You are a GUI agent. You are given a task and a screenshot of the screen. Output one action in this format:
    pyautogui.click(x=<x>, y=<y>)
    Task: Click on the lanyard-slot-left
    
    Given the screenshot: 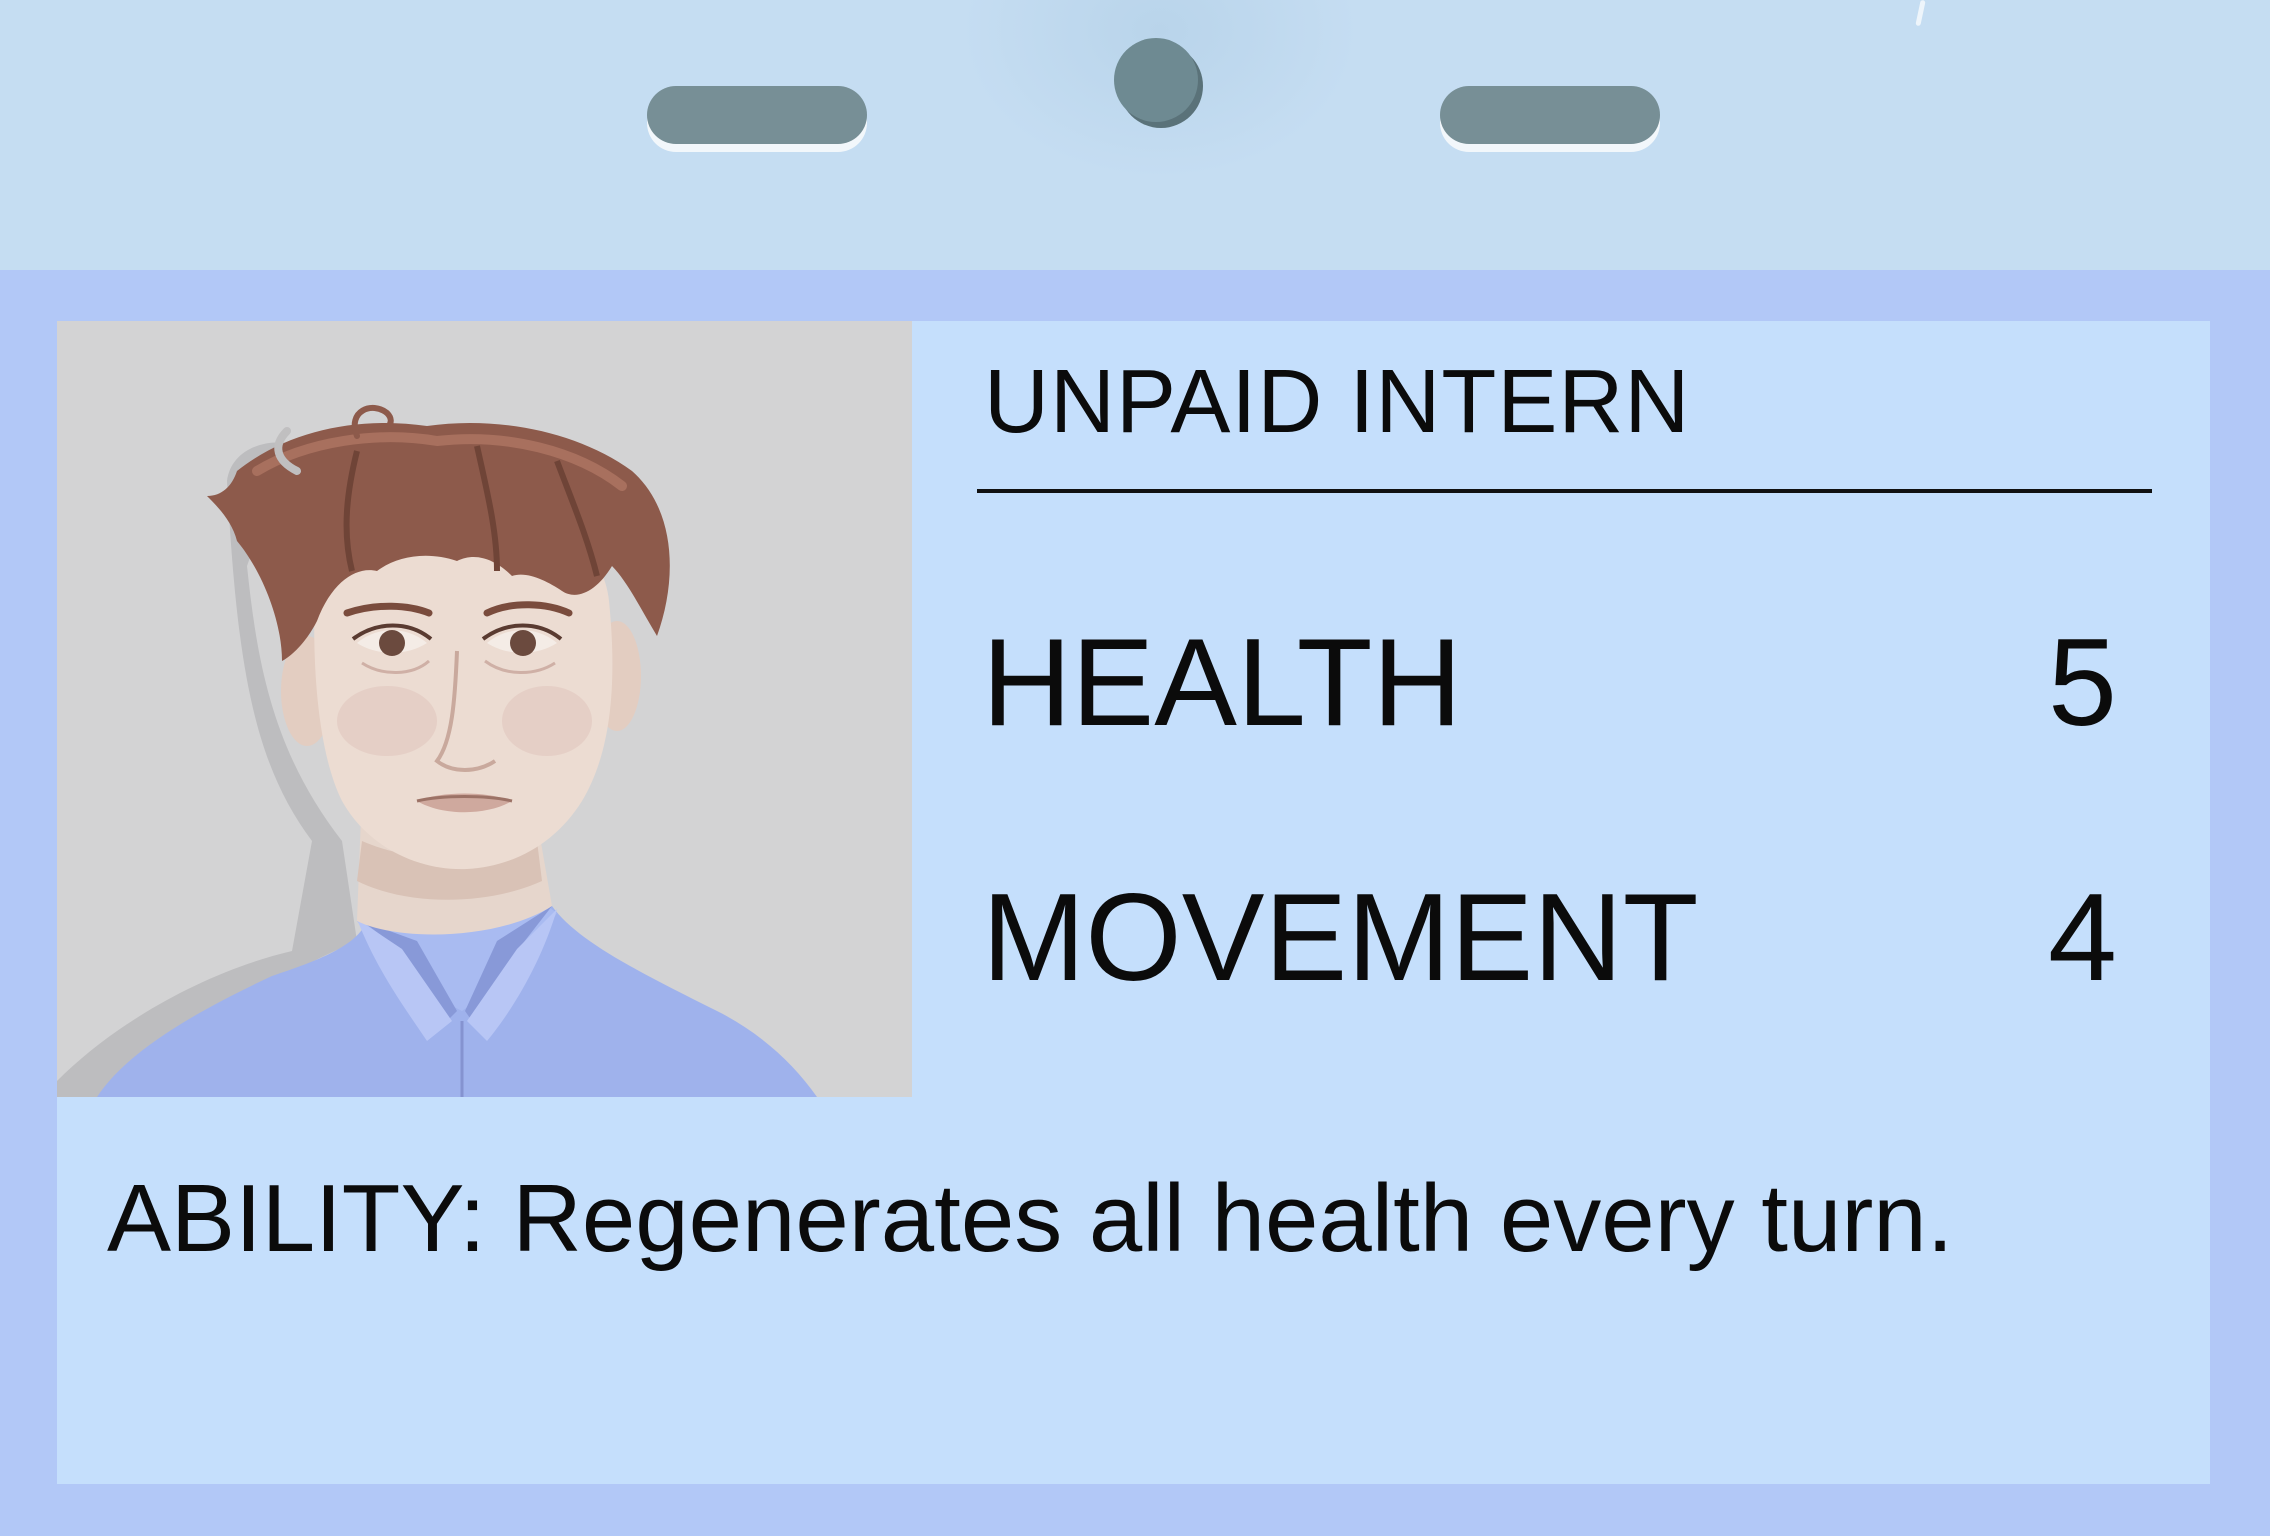 What is the action you would take?
    pyautogui.click(x=757, y=115)
    